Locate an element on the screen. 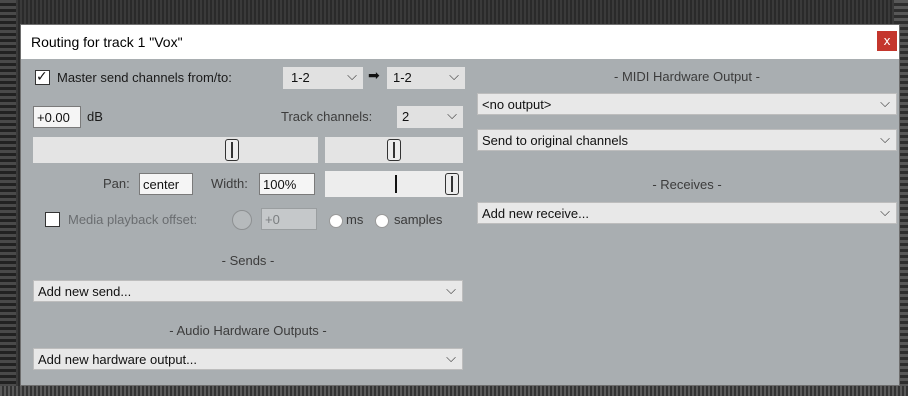  midi-channels-value: Send to original channels is located at coordinates (555, 140).